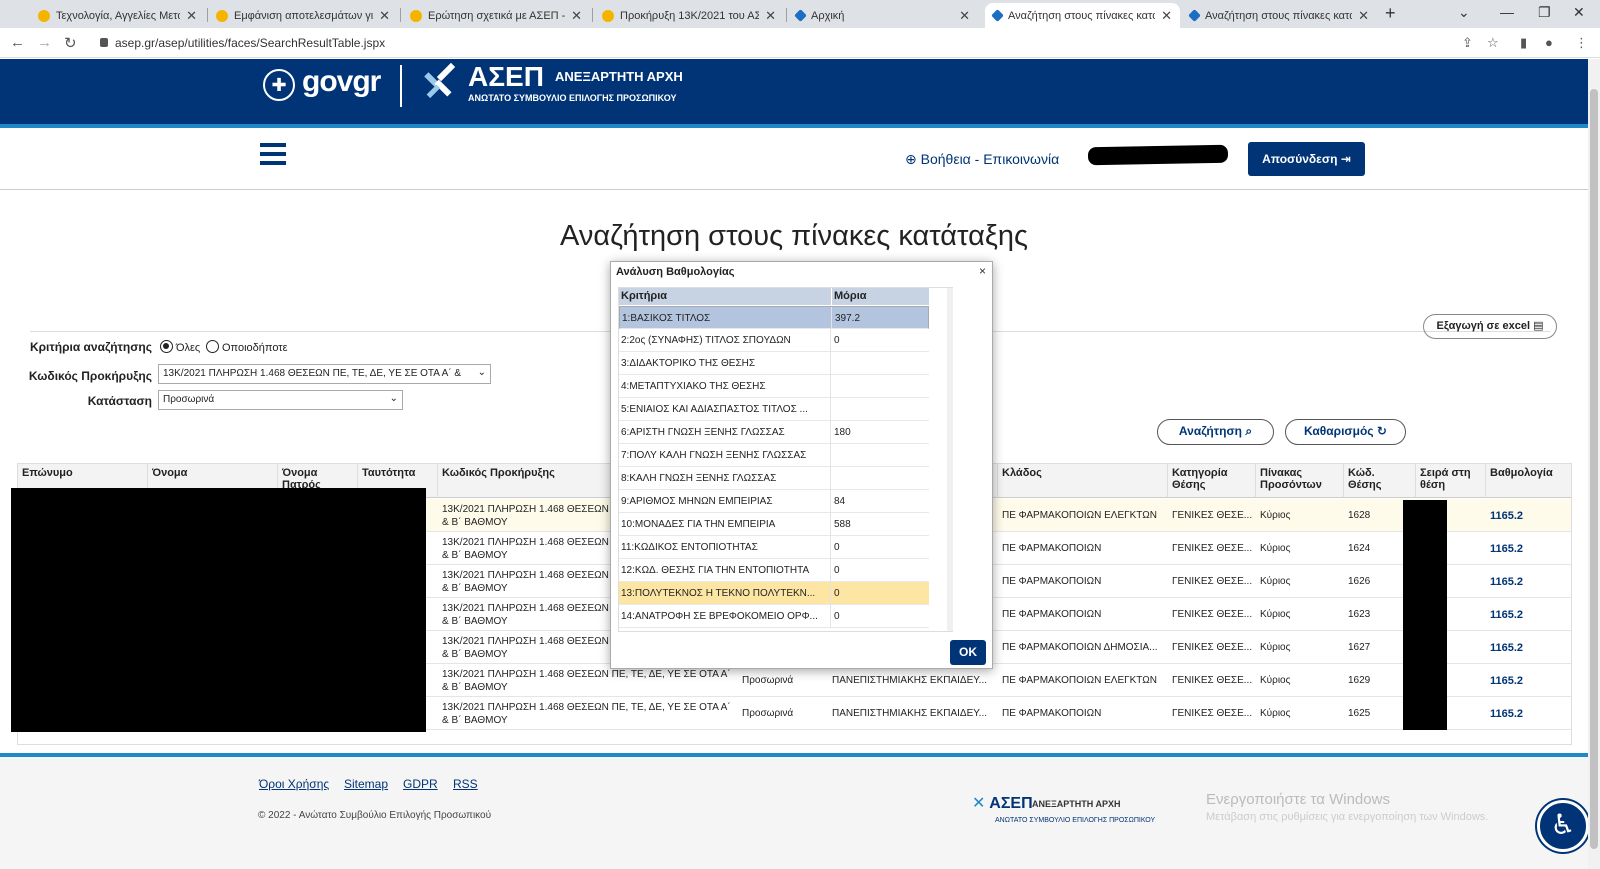 The width and height of the screenshot is (1600, 869). What do you see at coordinates (774, 455) in the screenshot?
I see `criteria-row: 7:ΠΟΛΥ ΚΑΛΗ ΓΝΩΣΗ ΞΕΝΗΣ ΓΛΩΣΣΑΣ` at bounding box center [774, 455].